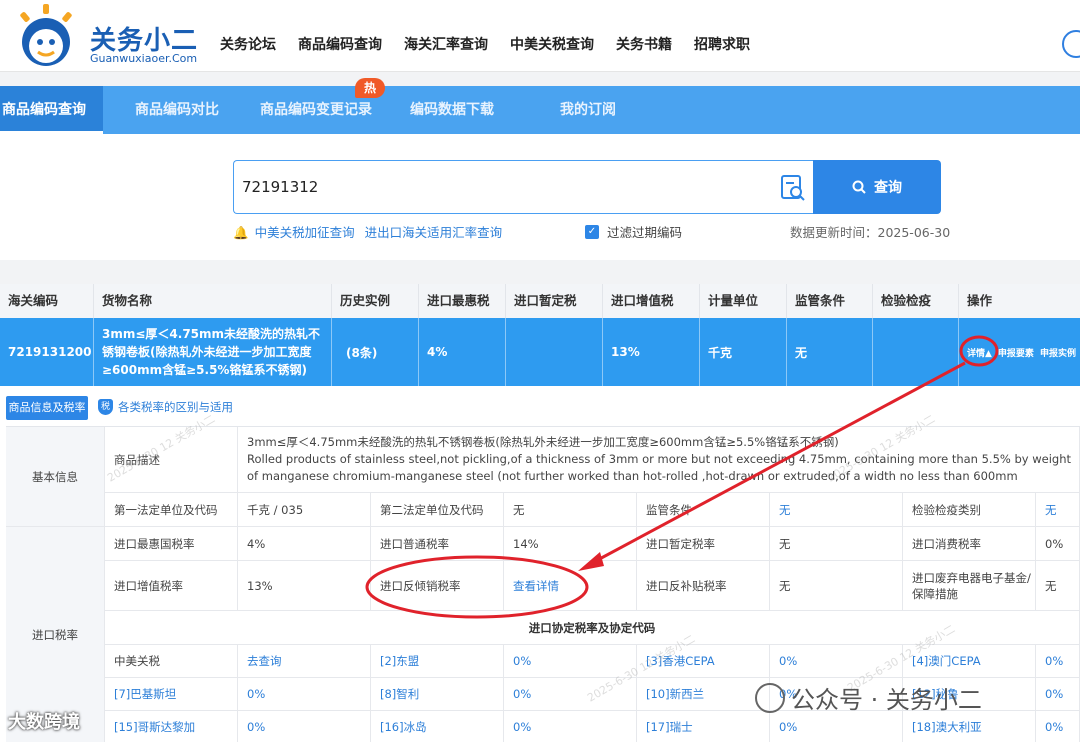 The height and width of the screenshot is (742, 1080). Describe the element at coordinates (1058, 544) in the screenshot. I see `consumption-rate-value: 0%` at that location.